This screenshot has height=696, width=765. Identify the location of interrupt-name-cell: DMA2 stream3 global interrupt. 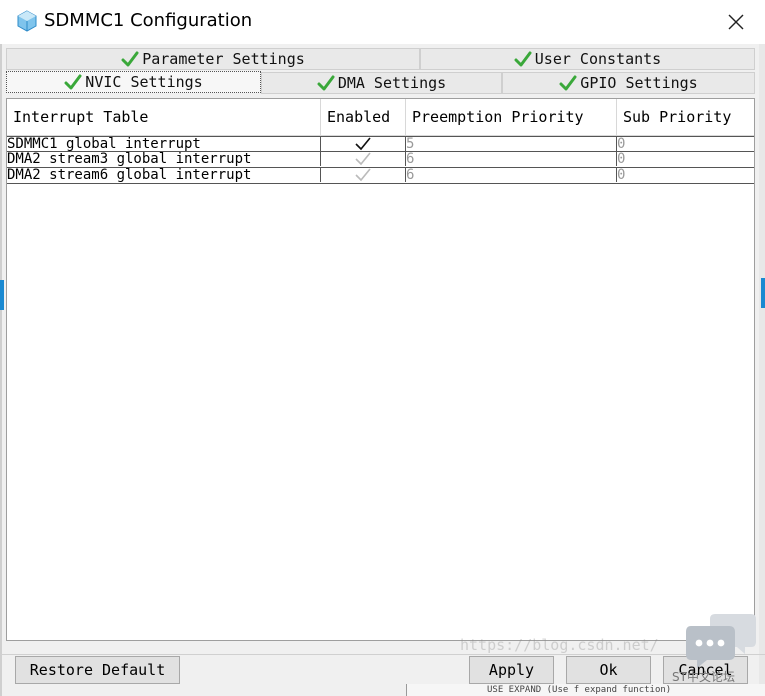
(164, 159).